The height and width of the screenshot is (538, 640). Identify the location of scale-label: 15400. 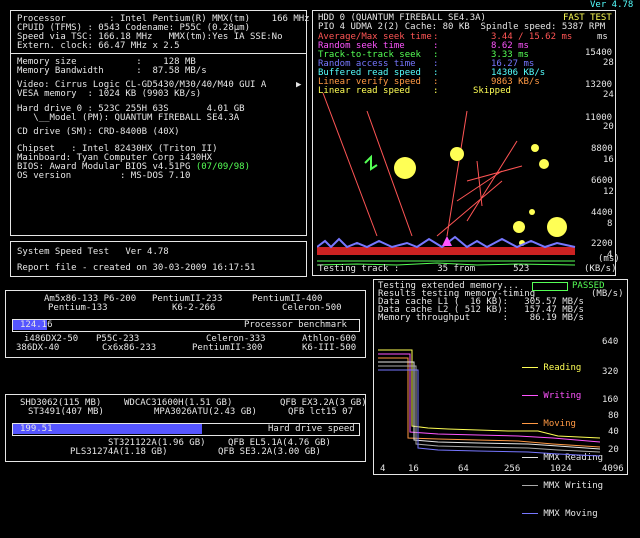
(599, 53).